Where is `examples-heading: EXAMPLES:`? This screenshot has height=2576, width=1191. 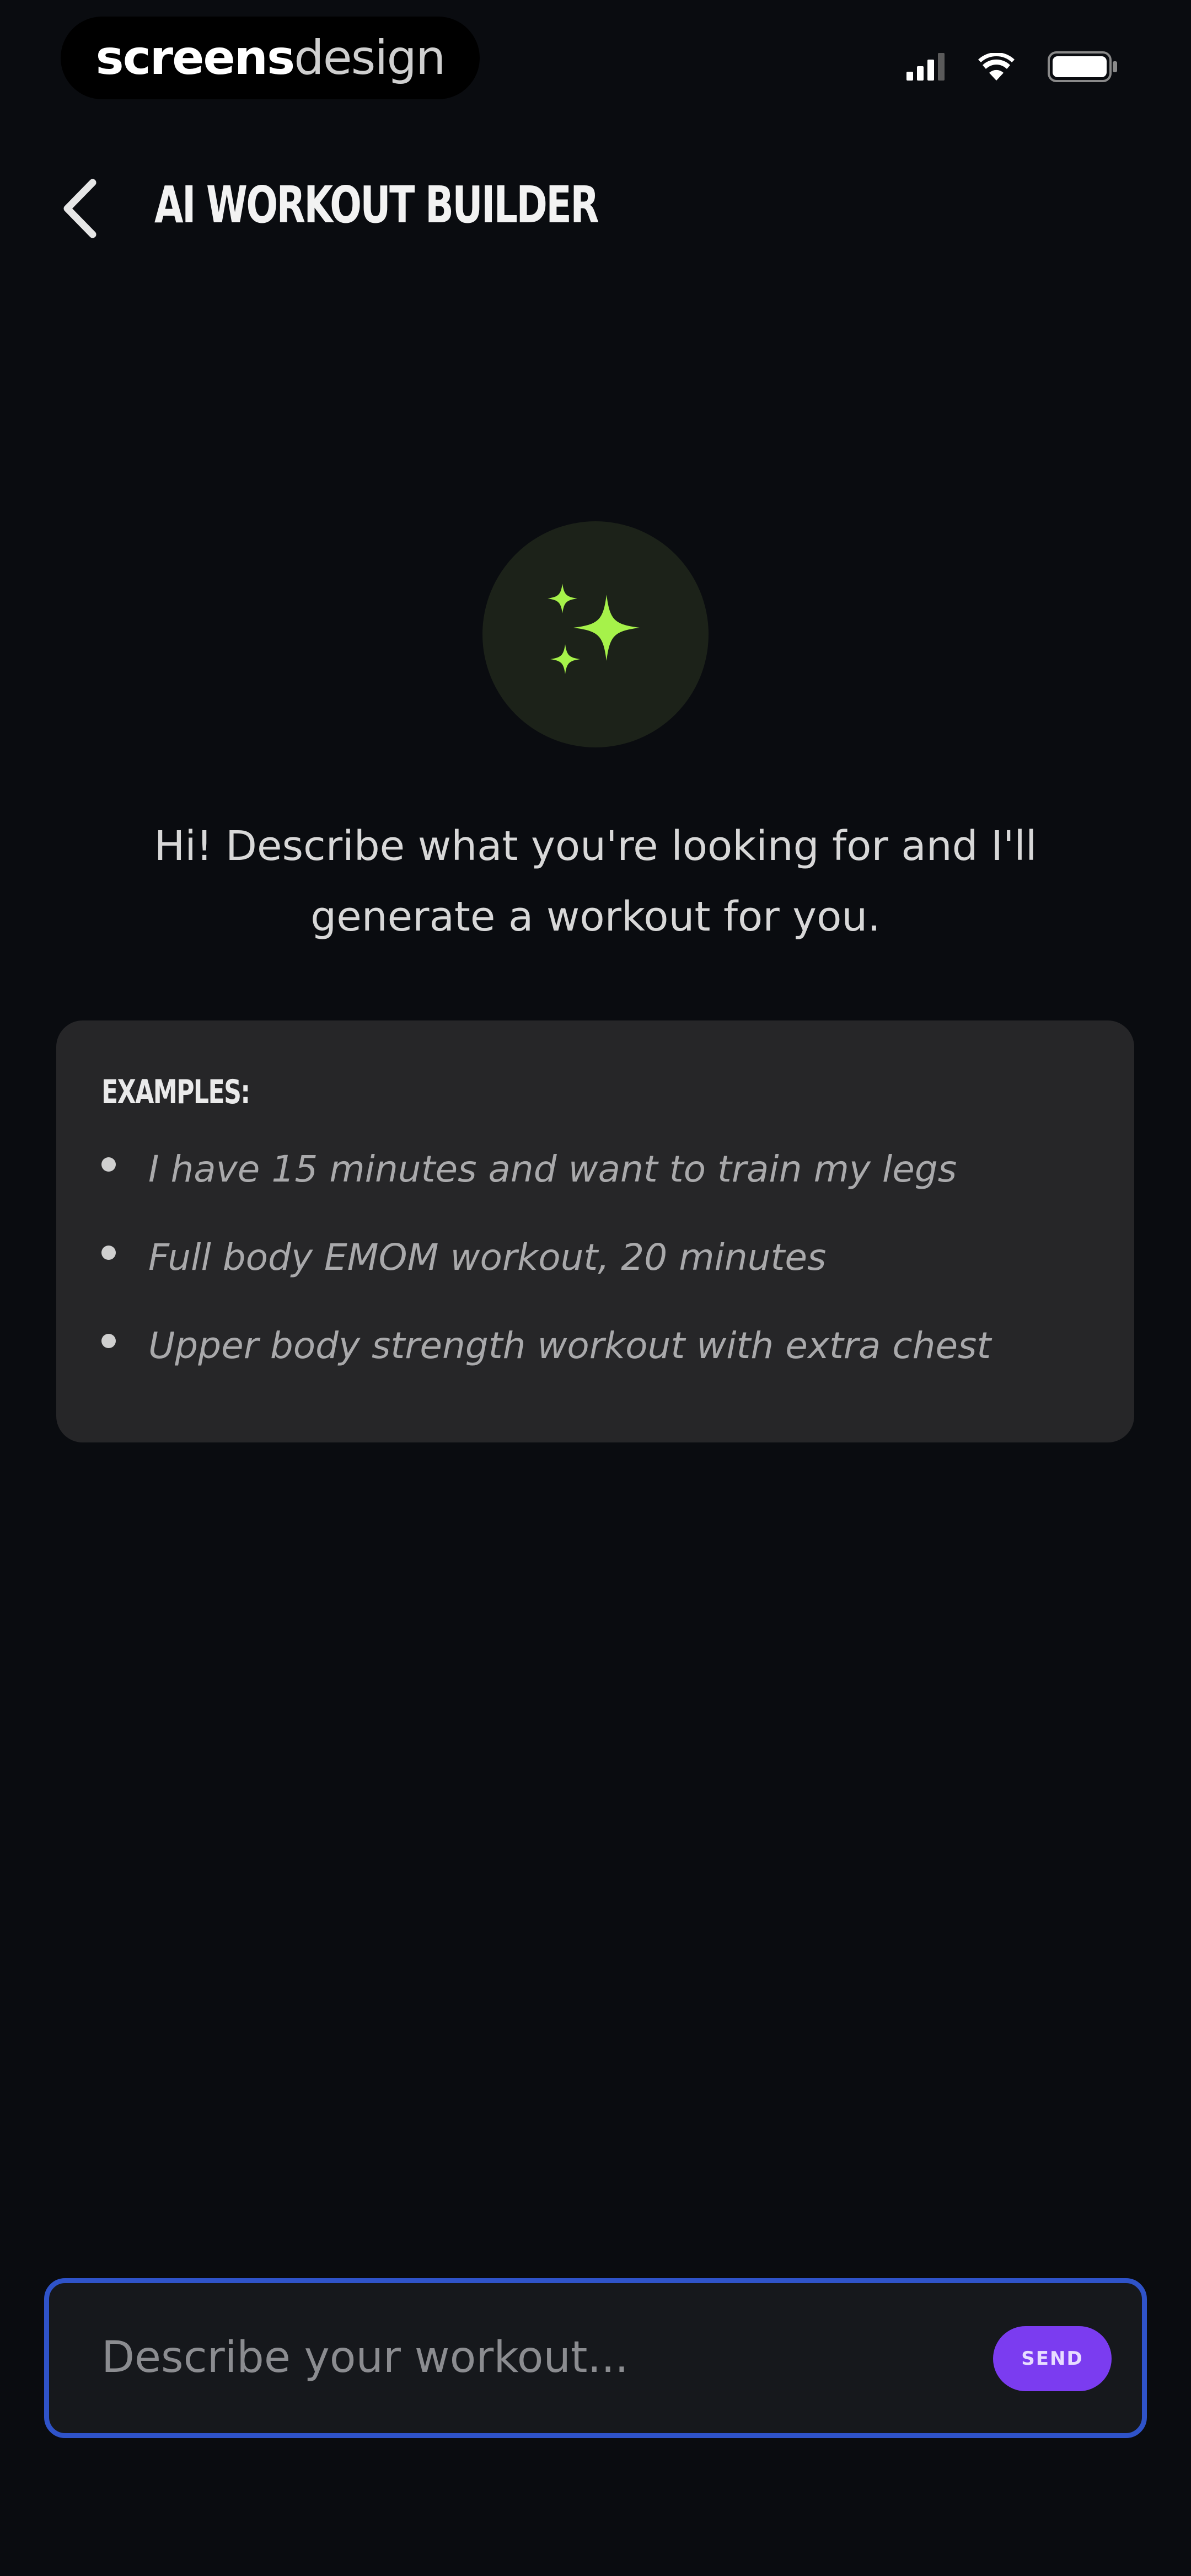
examples-heading: EXAMPLES: is located at coordinates (175, 1092).